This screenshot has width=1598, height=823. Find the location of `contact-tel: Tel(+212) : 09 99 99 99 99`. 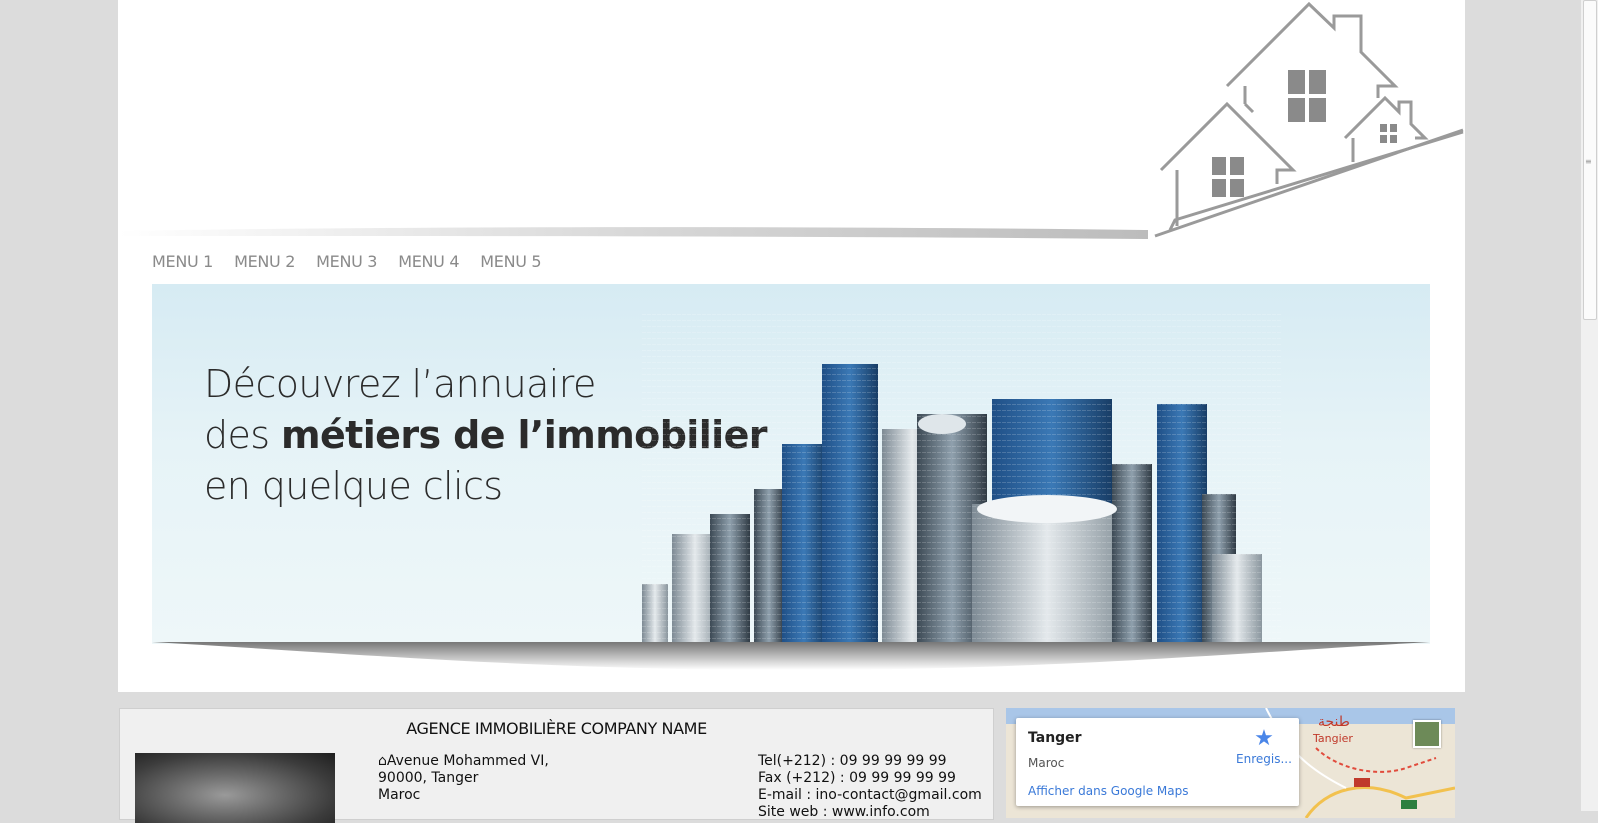

contact-tel: Tel(+212) : 09 99 99 99 99 is located at coordinates (852, 761).